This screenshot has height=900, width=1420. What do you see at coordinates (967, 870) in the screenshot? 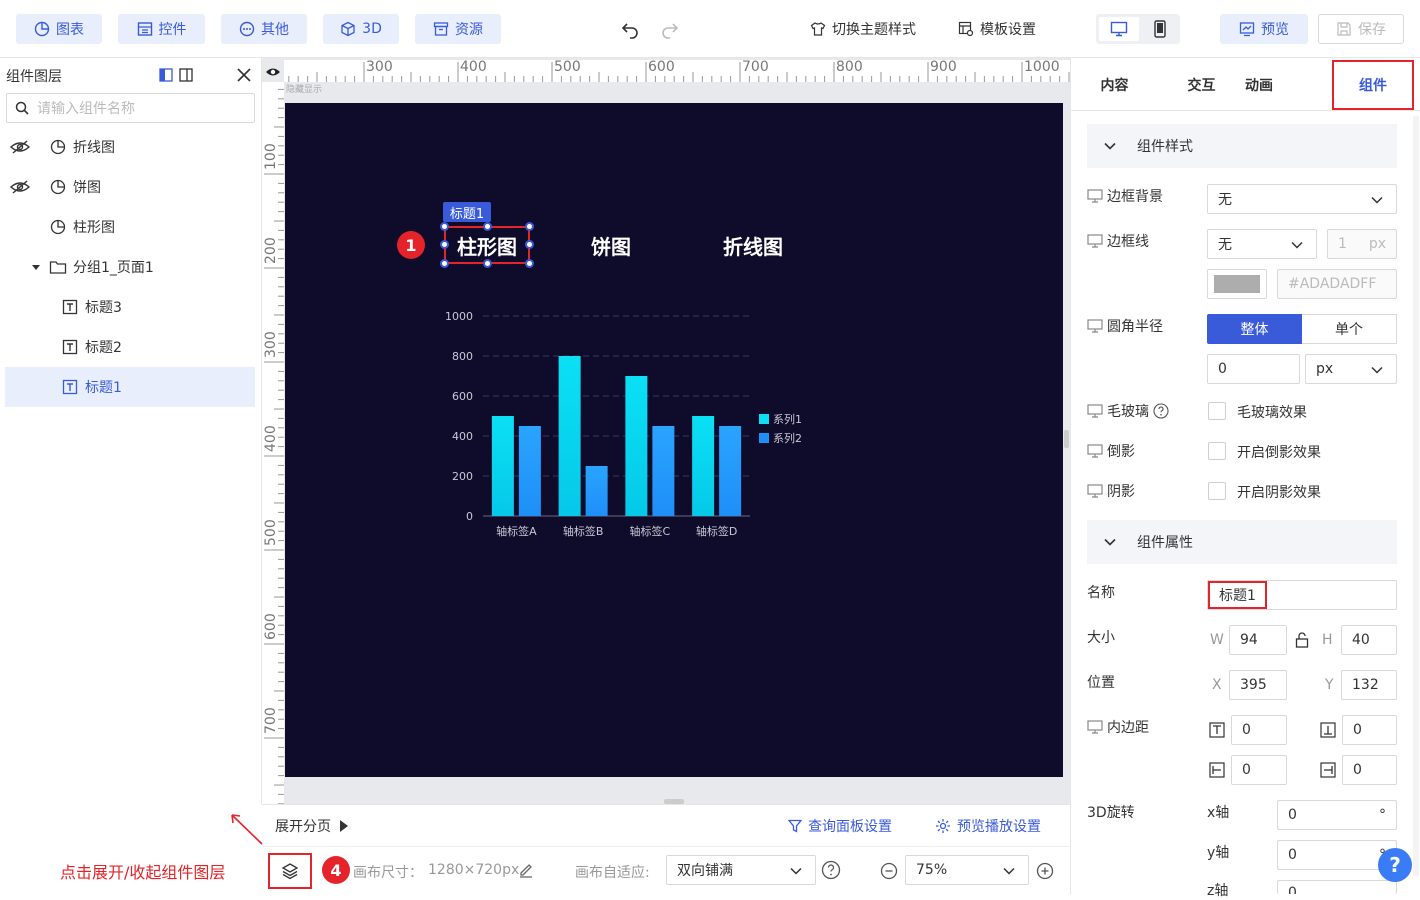
I see `zoom-select: 75%` at bounding box center [967, 870].